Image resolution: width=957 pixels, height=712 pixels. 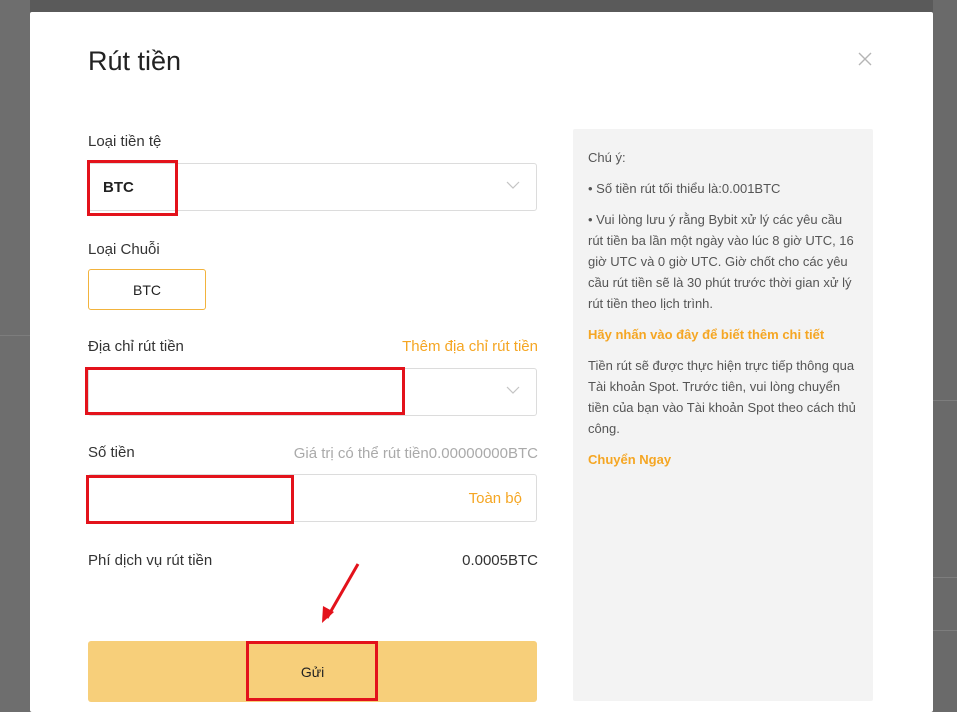 I want to click on background-overlay-right, so click(x=945, y=356).